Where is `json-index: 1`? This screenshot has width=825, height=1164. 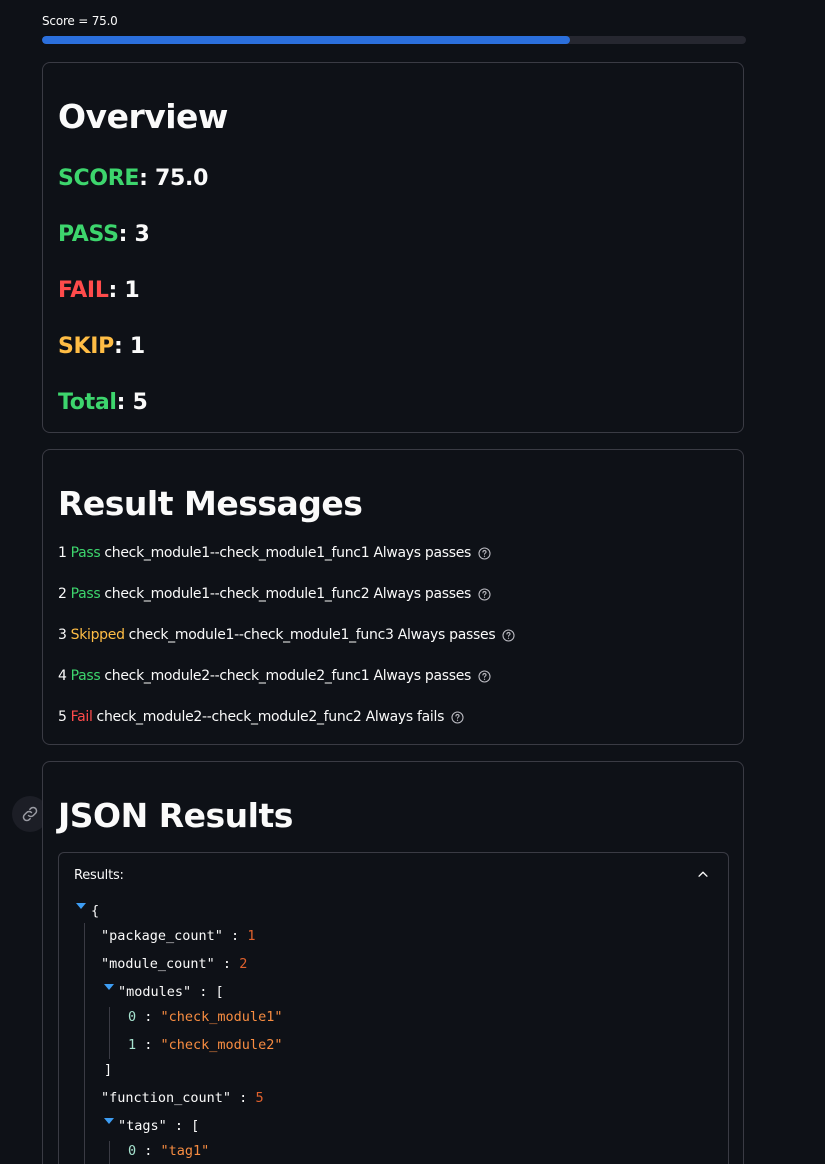
json-index: 1 is located at coordinates (132, 1045).